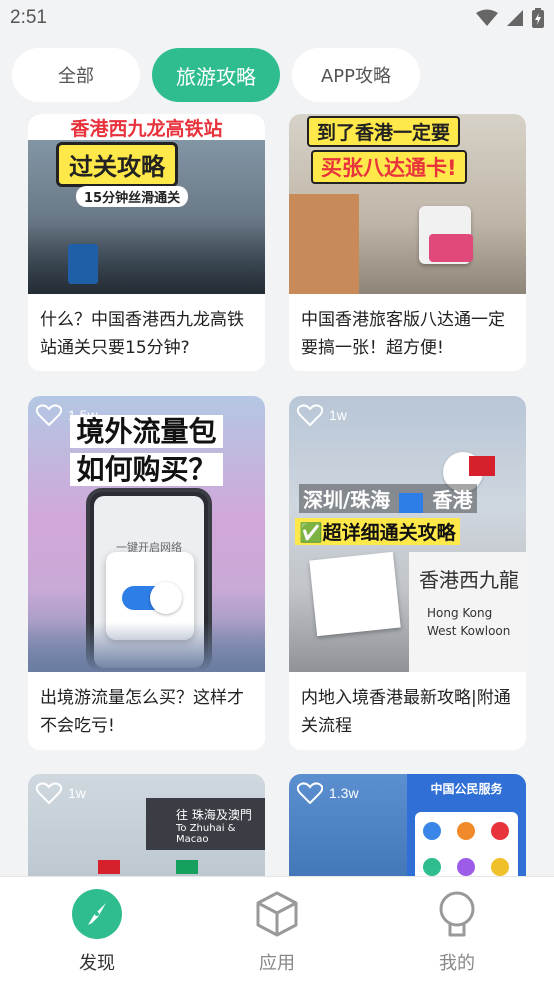 The width and height of the screenshot is (554, 984). Describe the element at coordinates (142, 712) in the screenshot. I see `card-title: 出境游流量怎么买？这样才不会吃亏!` at that location.